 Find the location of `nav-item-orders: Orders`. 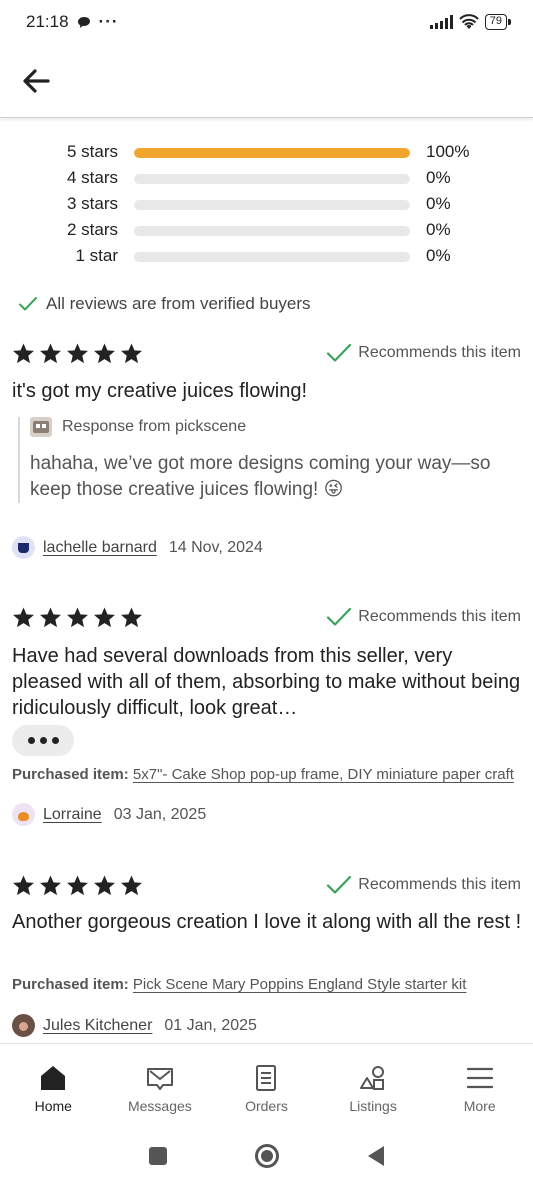

nav-item-orders: Orders is located at coordinates (266, 1085).